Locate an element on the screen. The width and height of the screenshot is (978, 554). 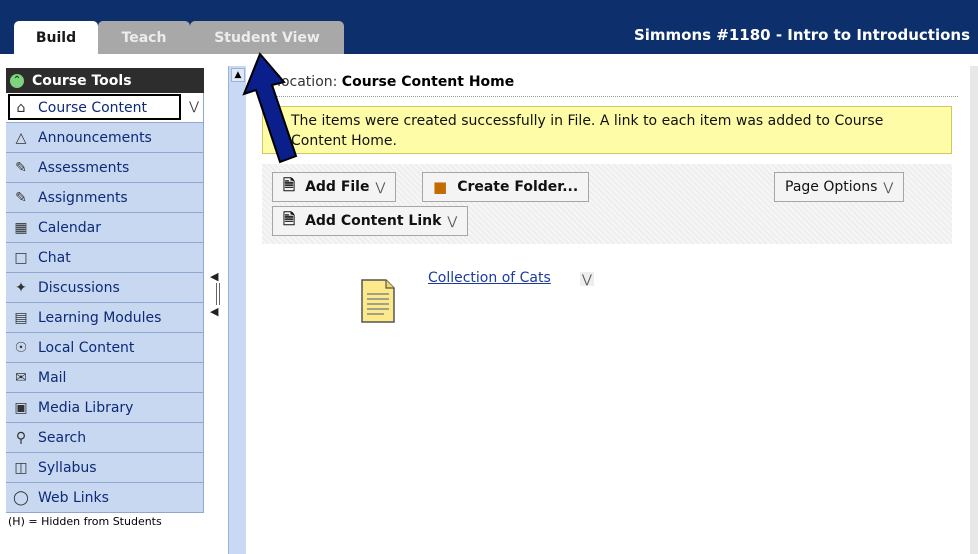
pin-icon: ✦ is located at coordinates (21, 287).